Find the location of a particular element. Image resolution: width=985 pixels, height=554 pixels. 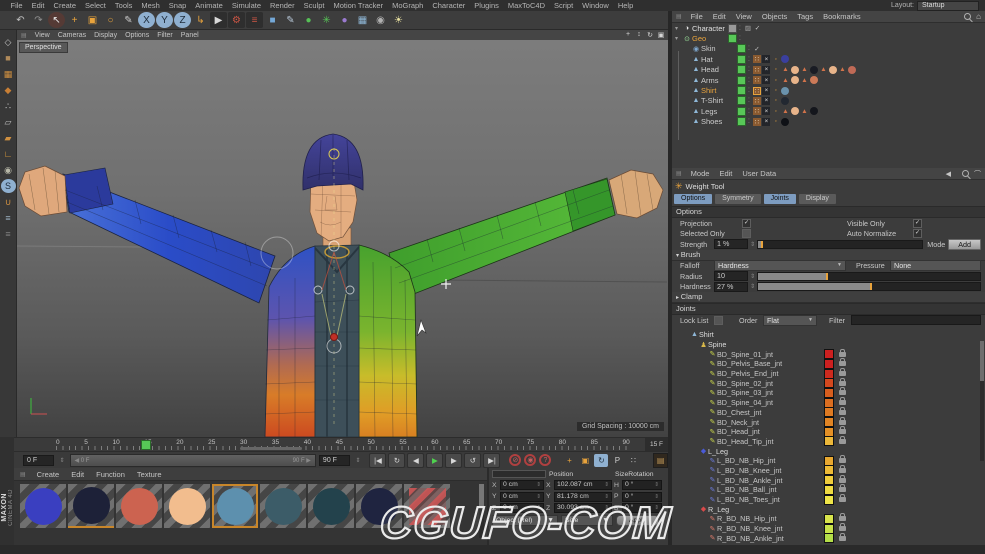

attribute-tab: Display is located at coordinates (817, 199).